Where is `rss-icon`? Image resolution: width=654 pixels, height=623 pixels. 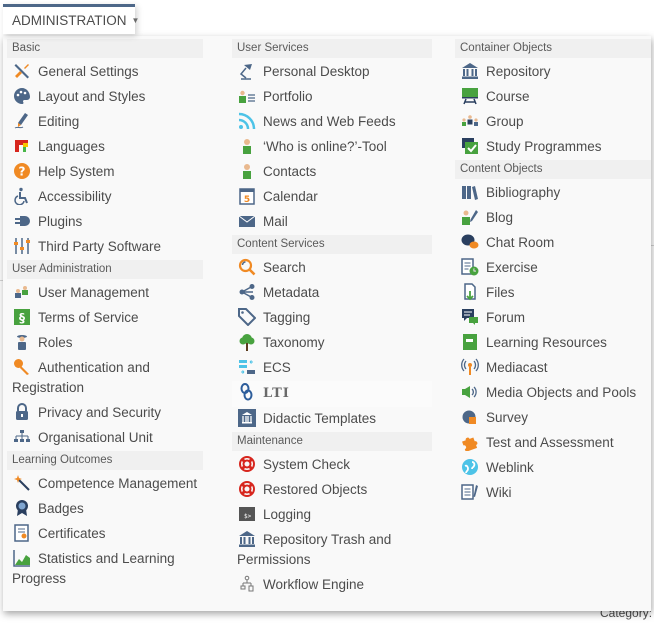
rss-icon is located at coordinates (247, 121).